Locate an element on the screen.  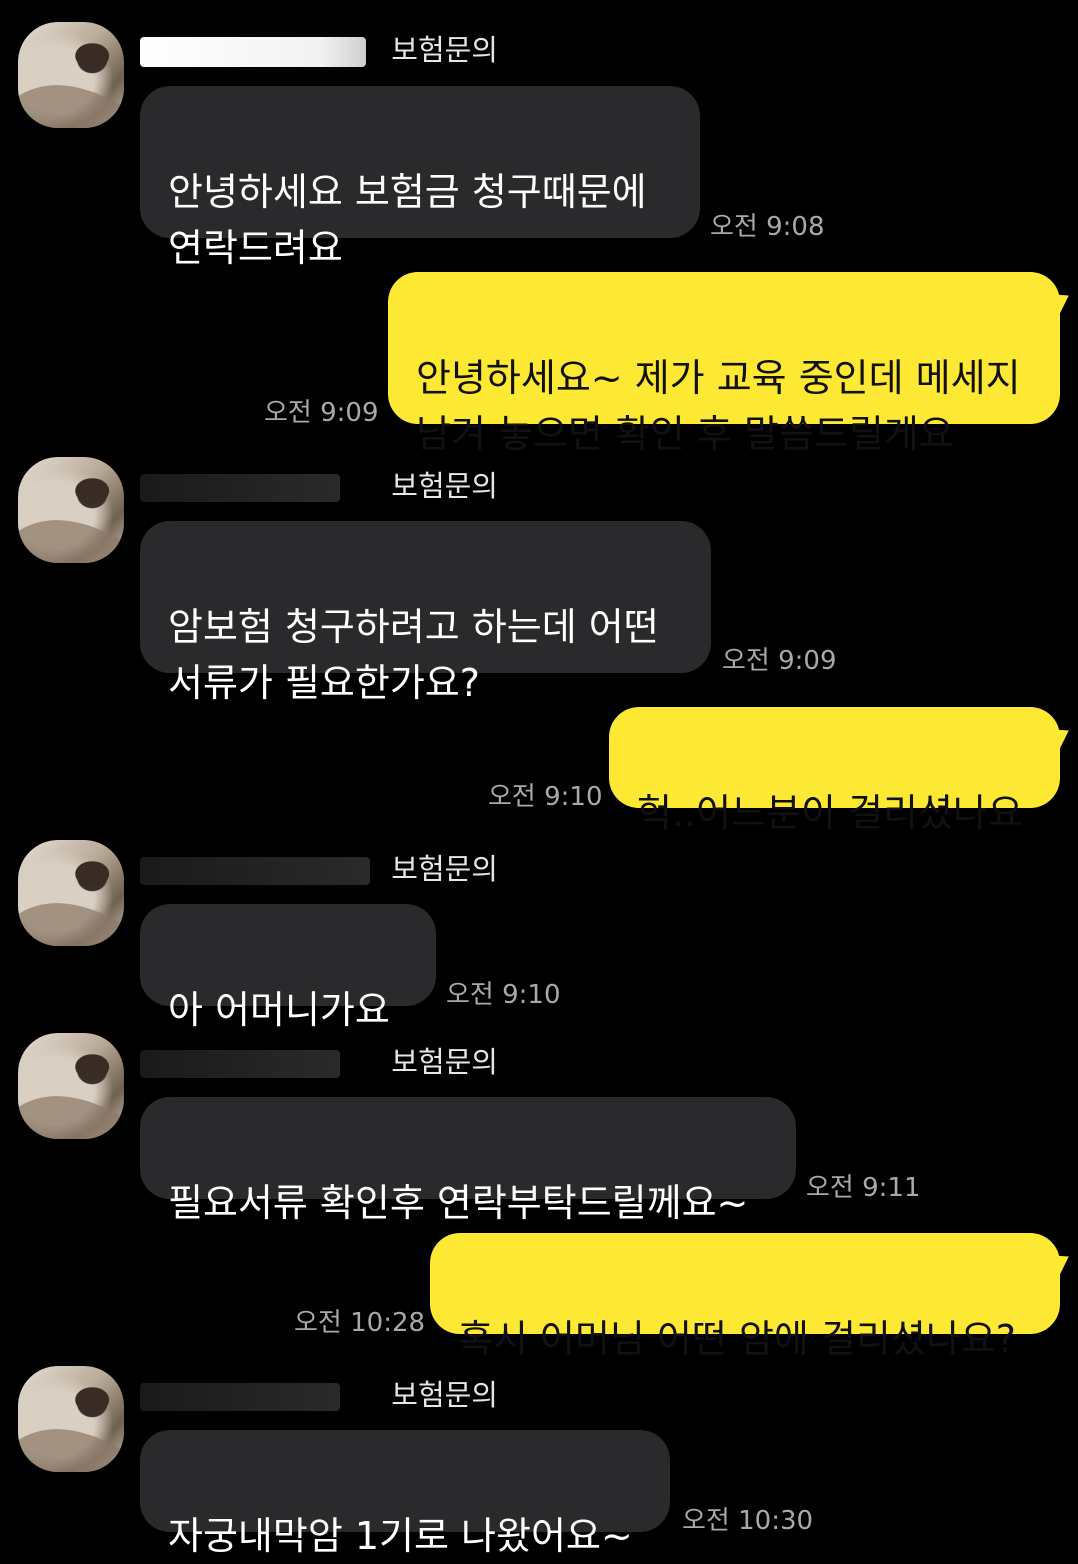
message-bubble-outgoing: 안녕하세요~ 제가 교육 중인데 메세지 남겨 놓으면 확인 후 말씀드릴게요 is located at coordinates (724, 364).